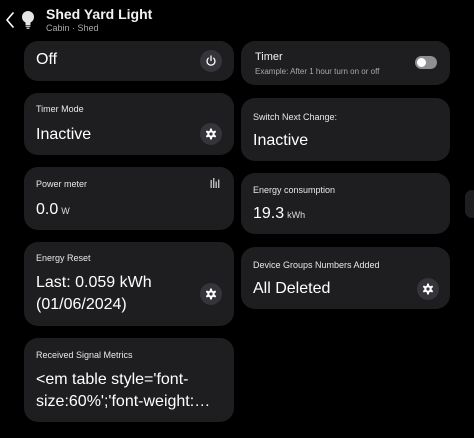  I want to click on power-icon, so click(211, 60).